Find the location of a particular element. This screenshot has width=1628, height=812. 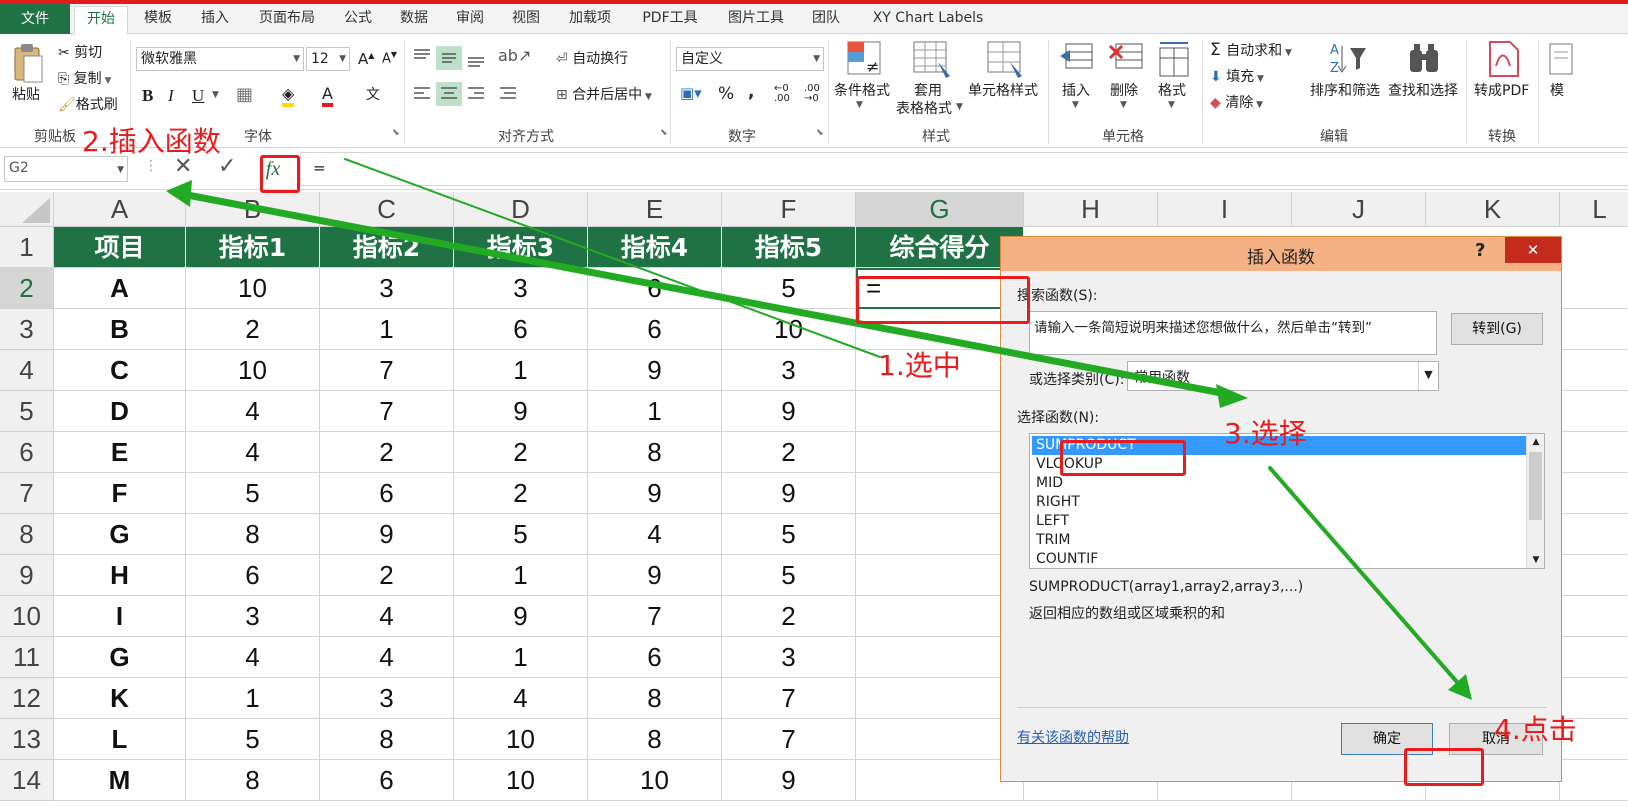

grow-font-icon: A▲ is located at coordinates (366, 59).